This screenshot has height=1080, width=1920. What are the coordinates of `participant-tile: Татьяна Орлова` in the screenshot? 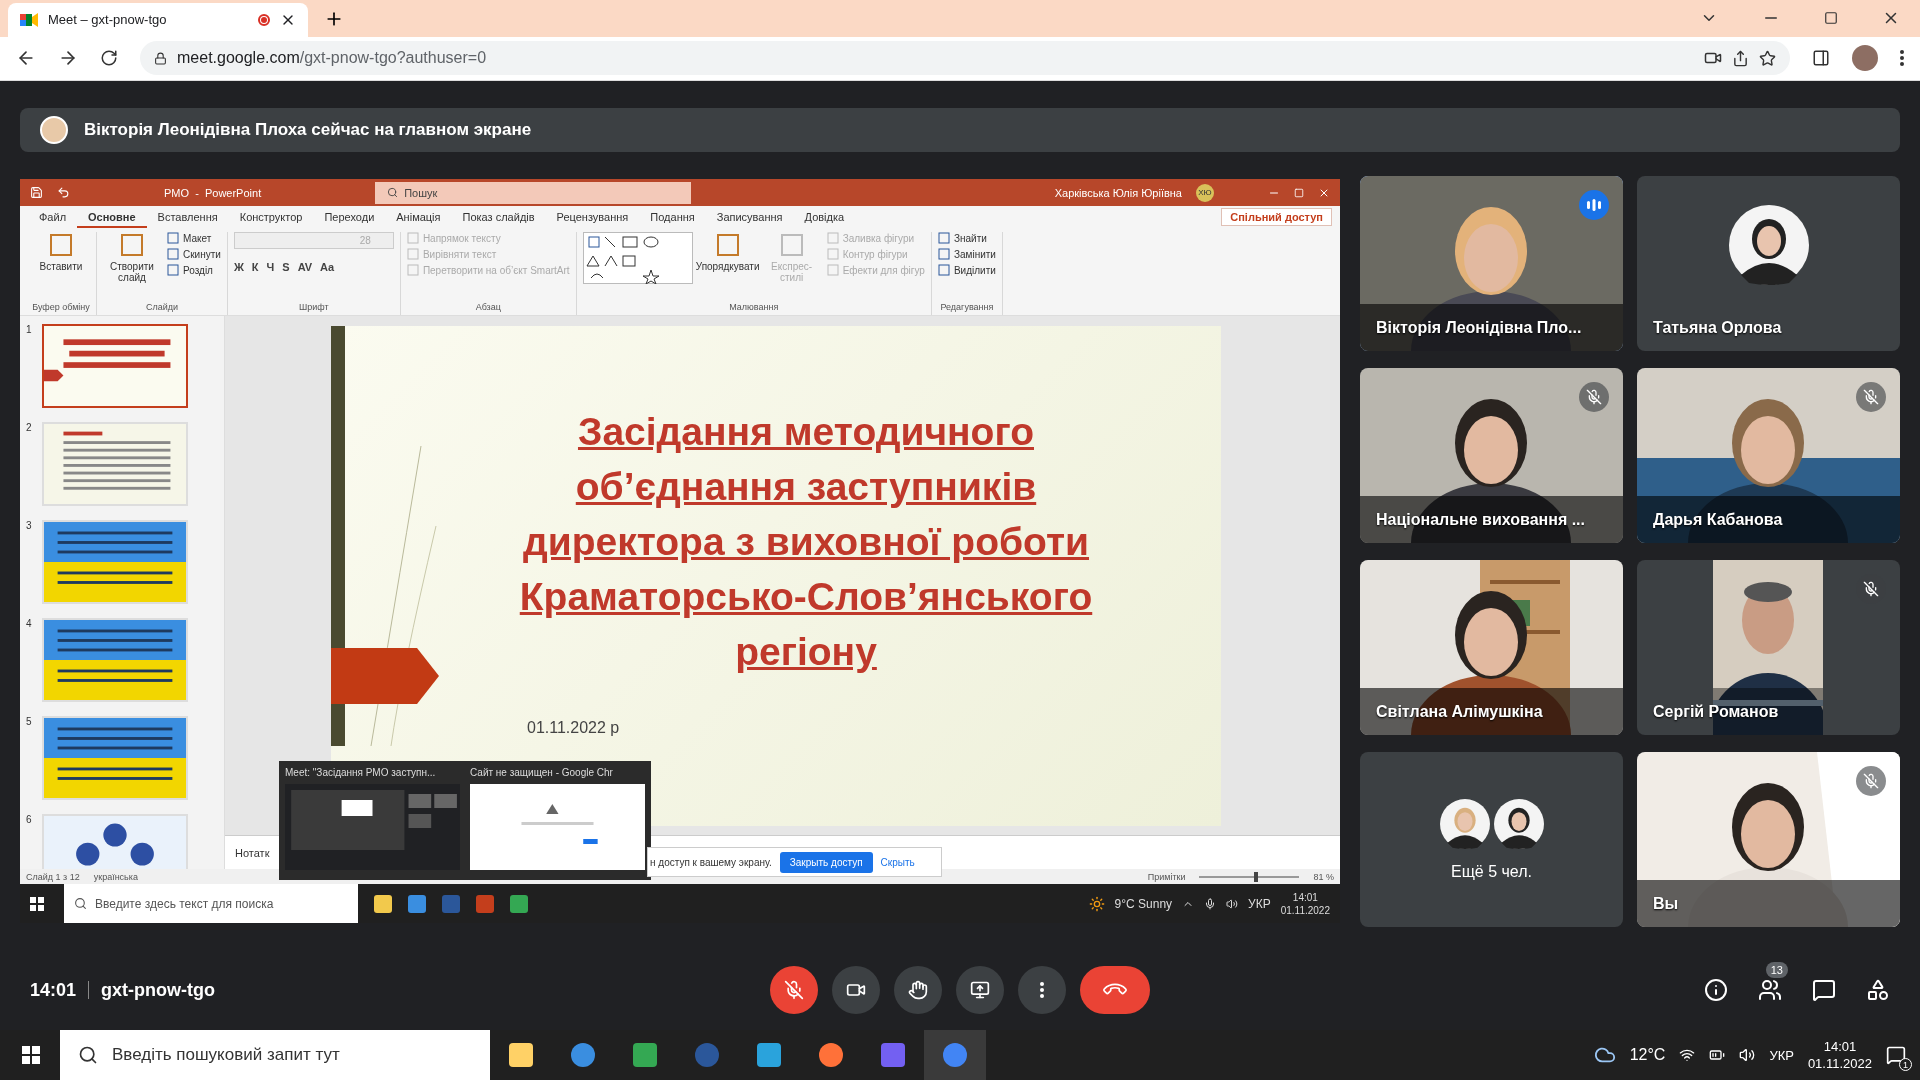 It's located at (1768, 263).